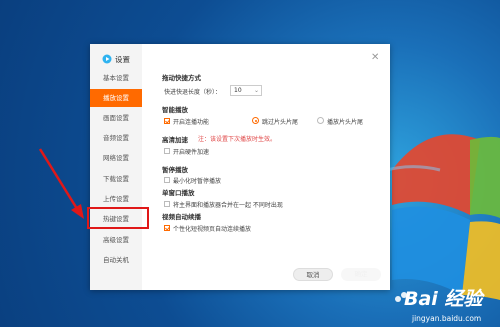 This screenshot has height=327, width=500. I want to click on play-intro-radio, so click(320, 120).